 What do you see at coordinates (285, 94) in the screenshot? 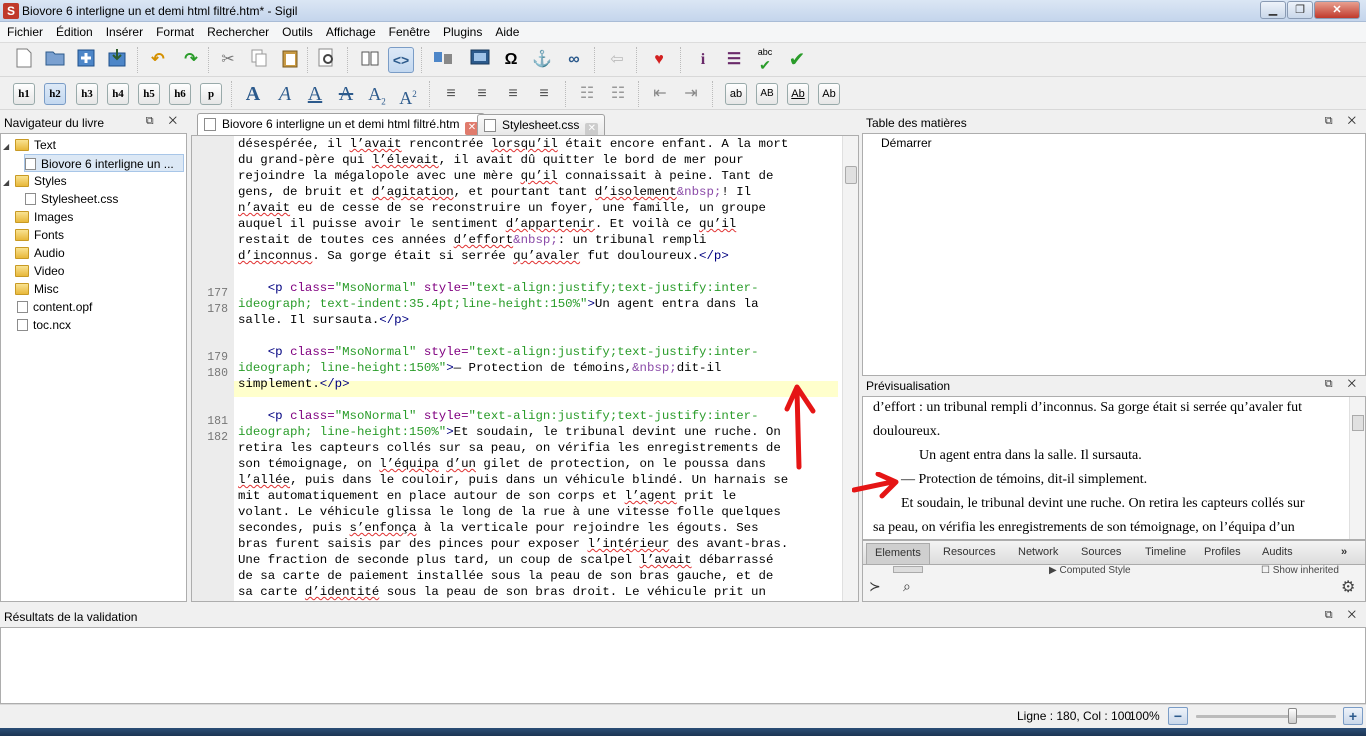
I see `italic-icon: A` at bounding box center [285, 94].